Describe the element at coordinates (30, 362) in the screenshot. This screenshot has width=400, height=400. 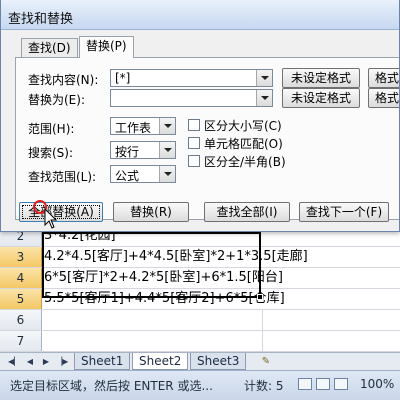
I see `prev-sheet-icon: ◀` at that location.